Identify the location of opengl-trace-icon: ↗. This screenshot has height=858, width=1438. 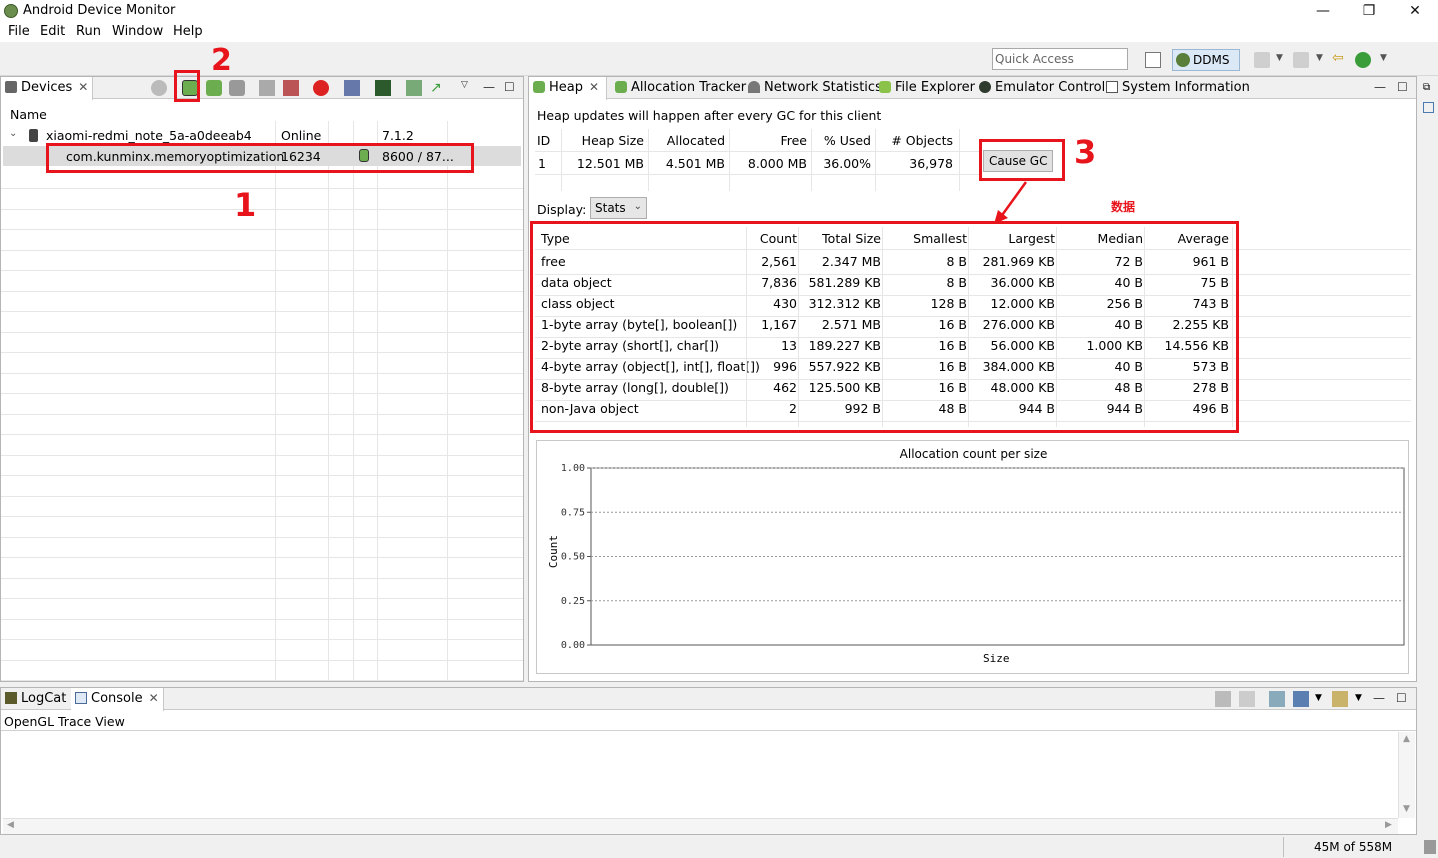
(438, 88).